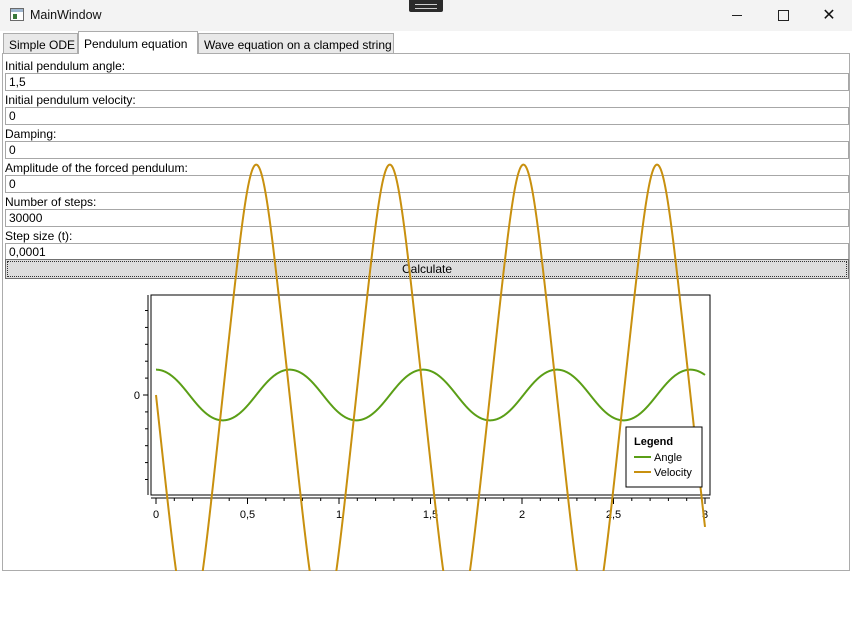 The image size is (852, 620). What do you see at coordinates (430, 509) in the screenshot?
I see `x-axis: 0 0,5 1 1,5 2 2,5 3` at bounding box center [430, 509].